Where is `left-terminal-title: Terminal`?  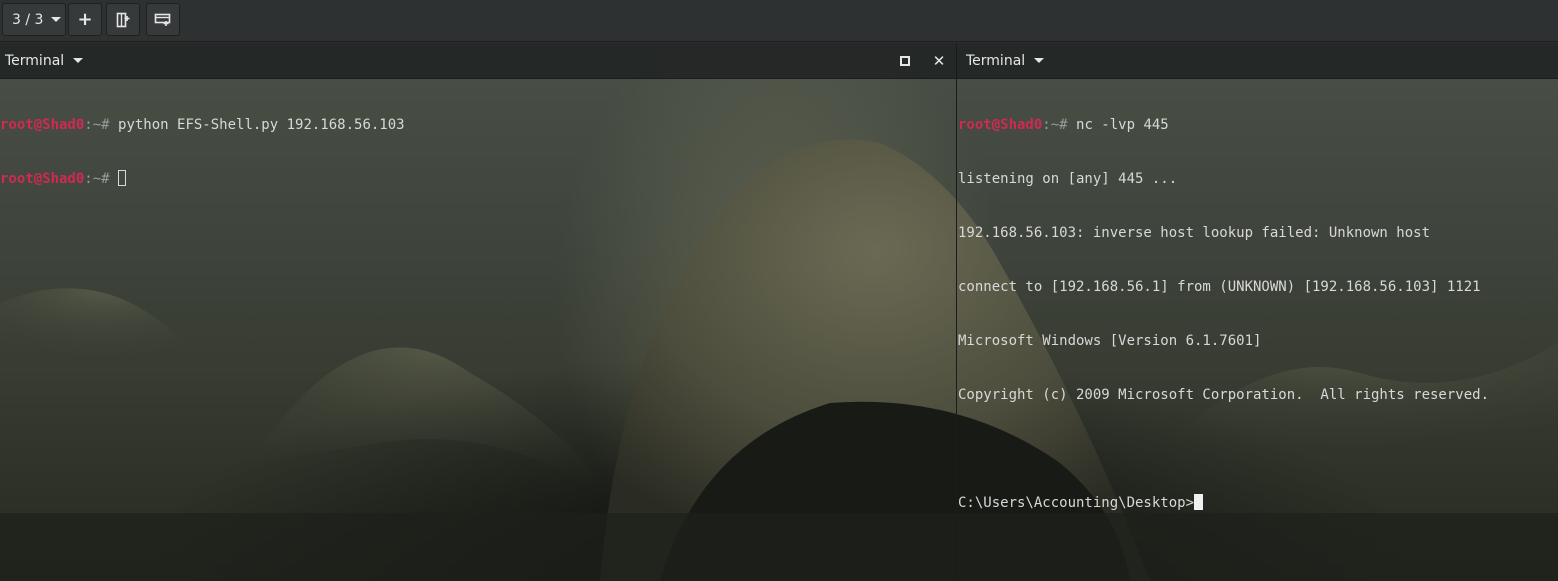
left-terminal-title: Terminal is located at coordinates (35, 60).